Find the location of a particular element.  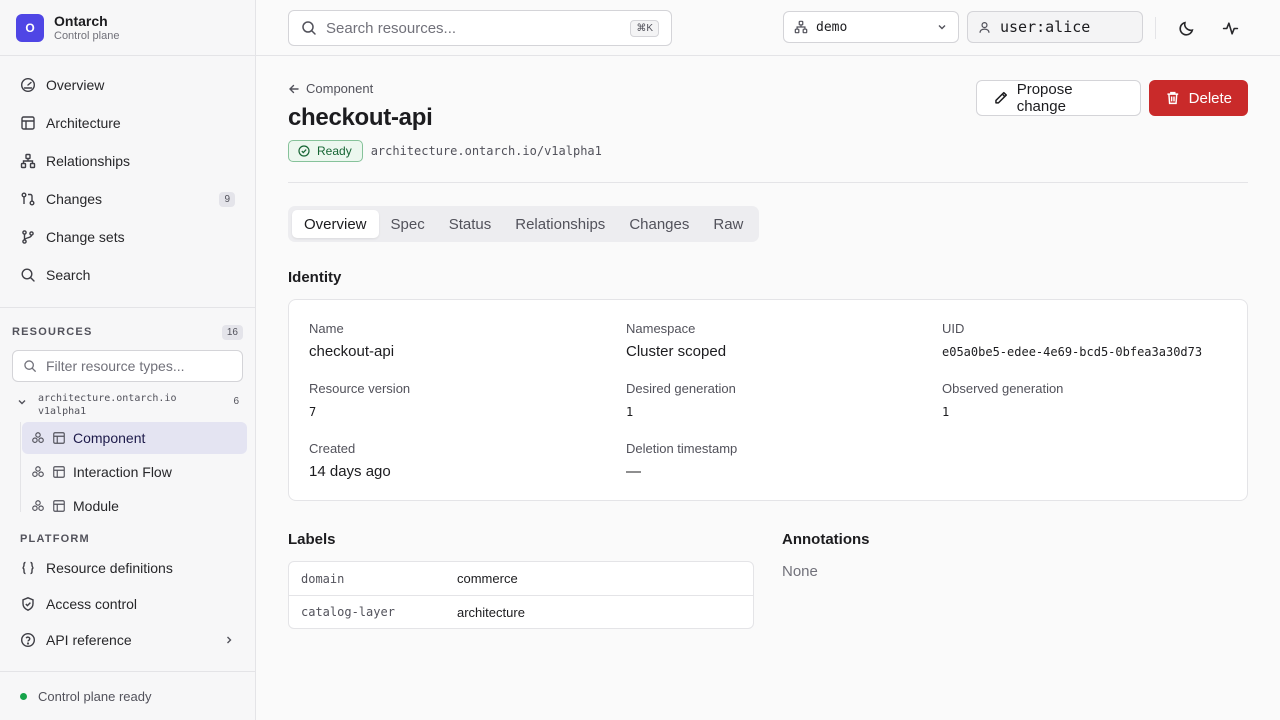

resource-group-count: 6 is located at coordinates (236, 401).